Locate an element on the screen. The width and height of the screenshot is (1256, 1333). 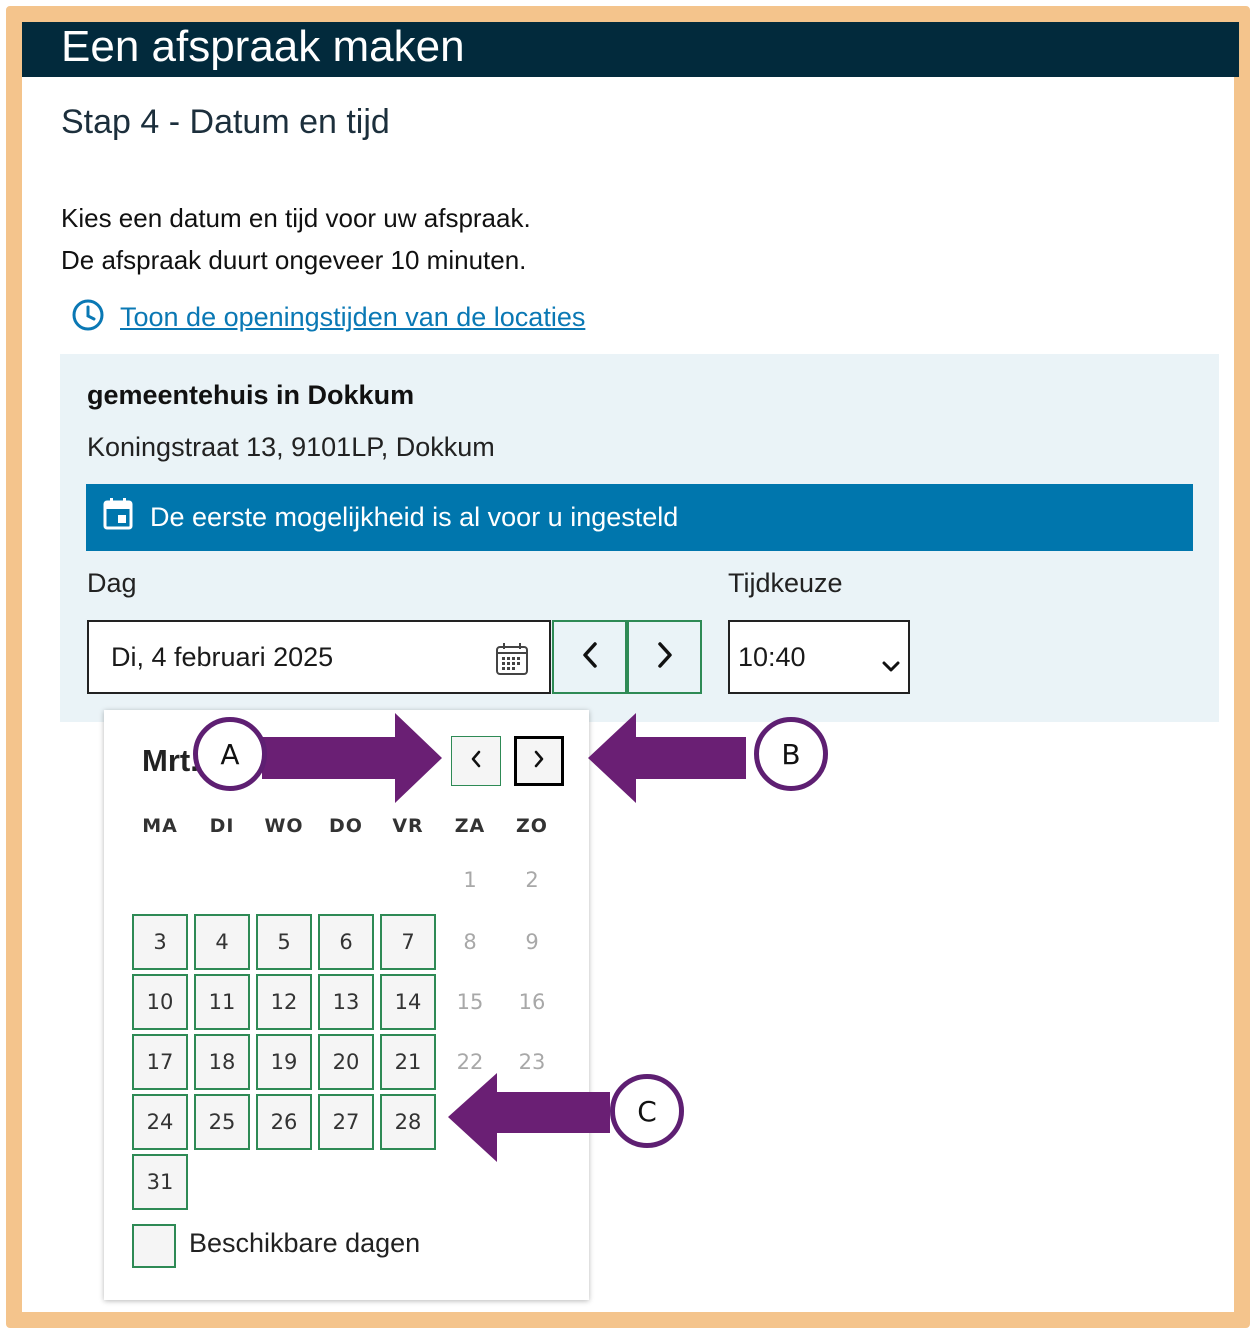
annotation-marker-c: C is located at coordinates (647, 1111).